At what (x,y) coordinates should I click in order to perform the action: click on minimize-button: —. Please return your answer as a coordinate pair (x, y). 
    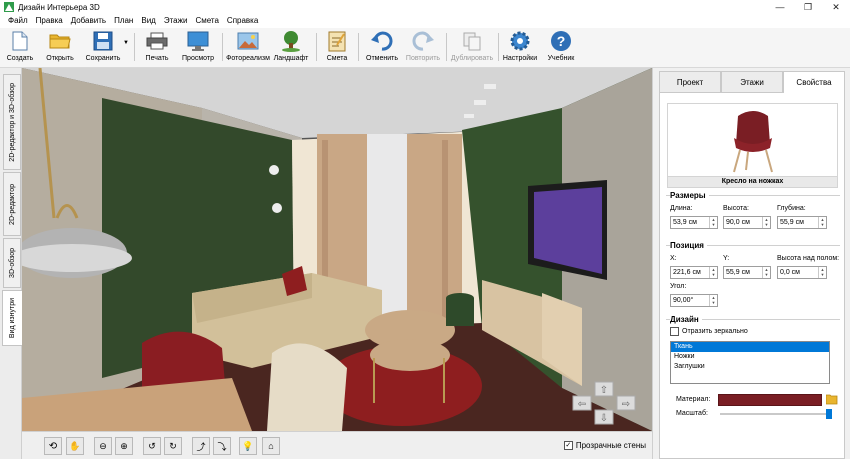
    Looking at the image, I should click on (780, 7).